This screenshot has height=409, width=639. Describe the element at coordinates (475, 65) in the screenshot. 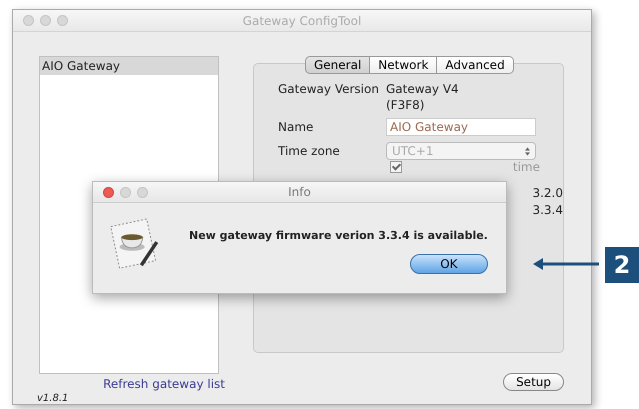

I see `tab: Advanced` at that location.